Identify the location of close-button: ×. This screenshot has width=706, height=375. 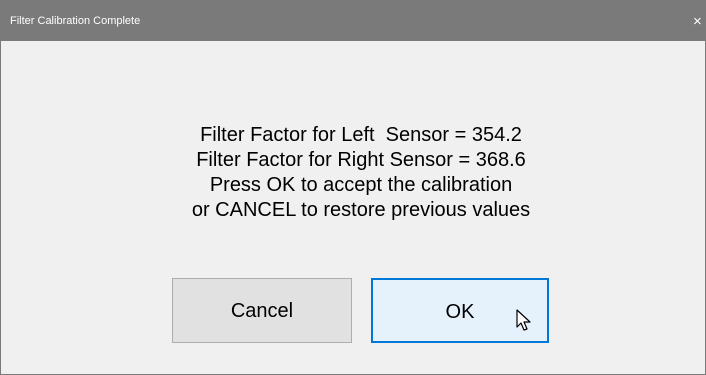
(698, 21).